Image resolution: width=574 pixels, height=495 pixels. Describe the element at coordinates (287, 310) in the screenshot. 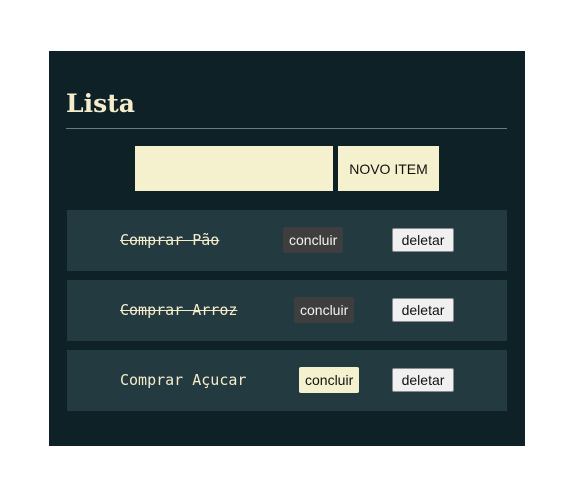

I see `list-item: Comprar Arroz concluir deletar` at that location.